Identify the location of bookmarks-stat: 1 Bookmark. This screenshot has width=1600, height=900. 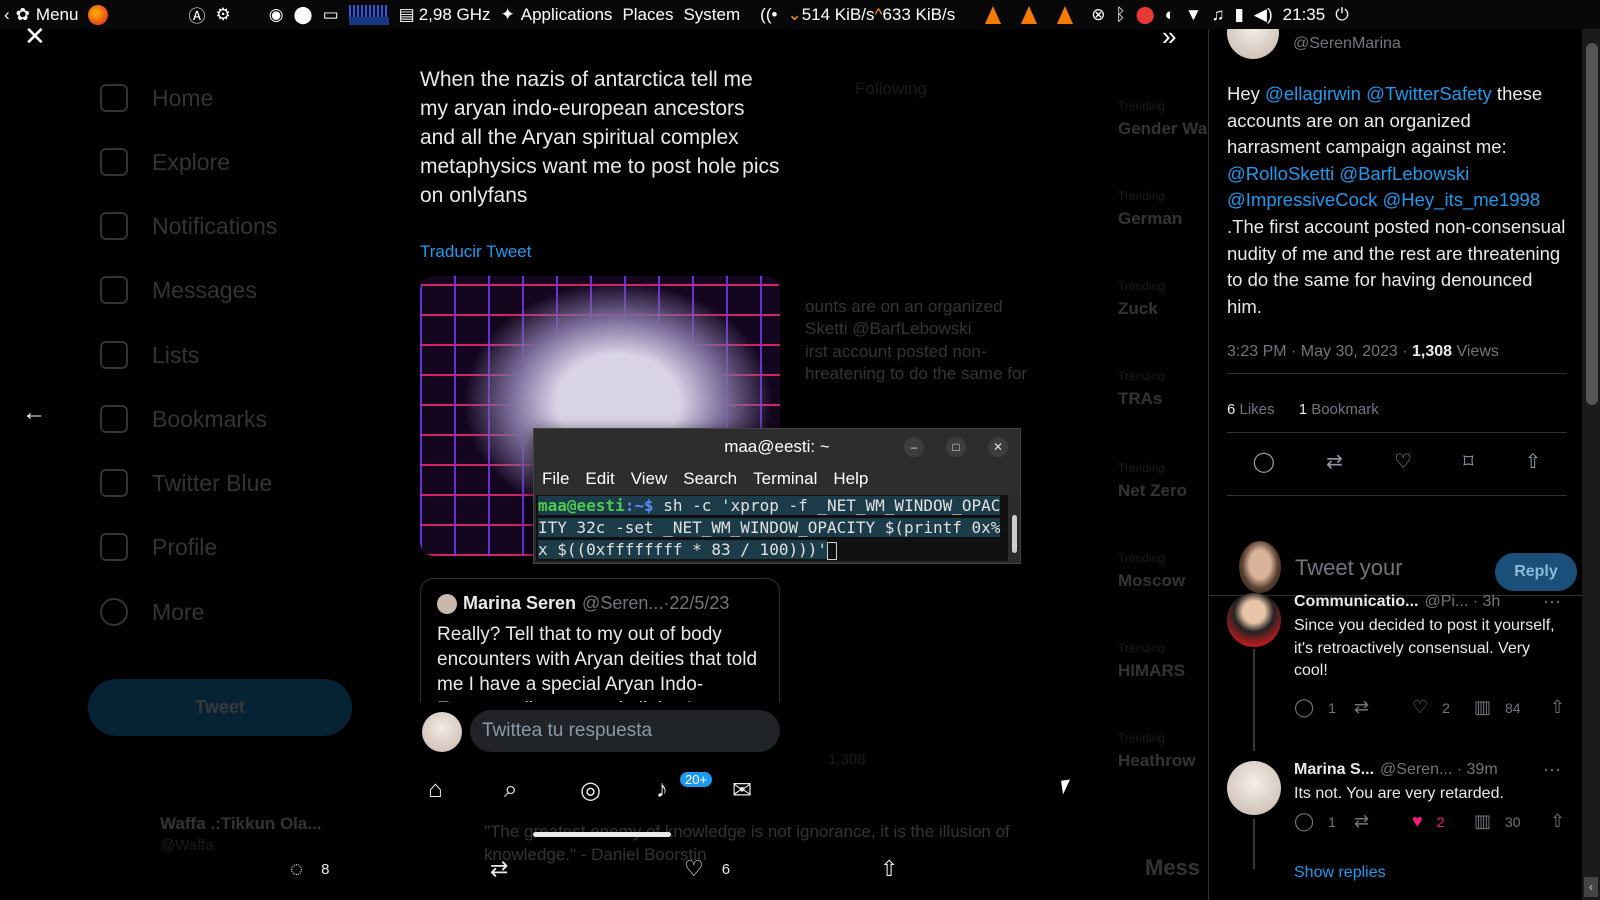
(1339, 409).